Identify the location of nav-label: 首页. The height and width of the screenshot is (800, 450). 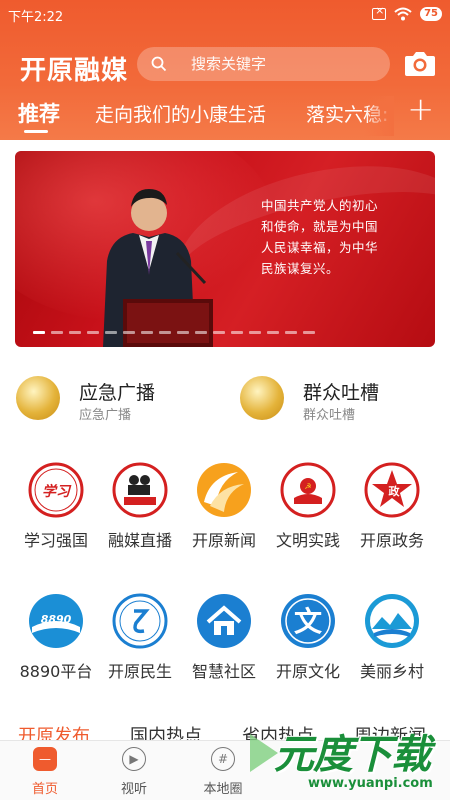
(44, 789).